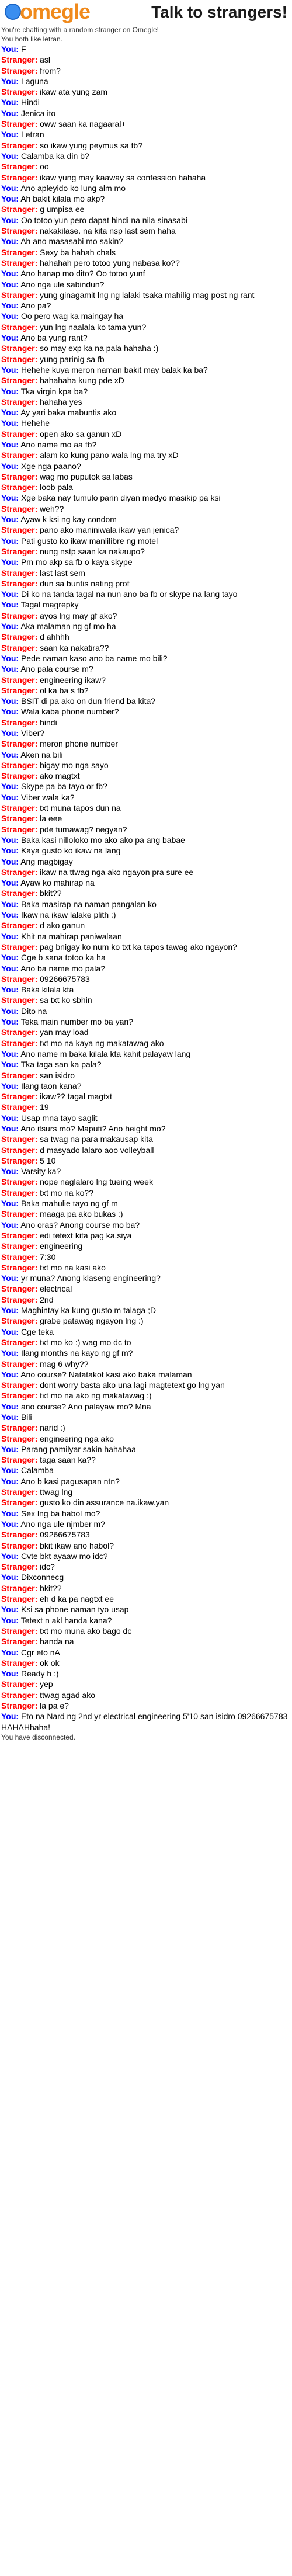 This screenshot has width=292, height=2576. What do you see at coordinates (146, 1332) in the screenshot?
I see `chat-message: You: Cge teka` at bounding box center [146, 1332].